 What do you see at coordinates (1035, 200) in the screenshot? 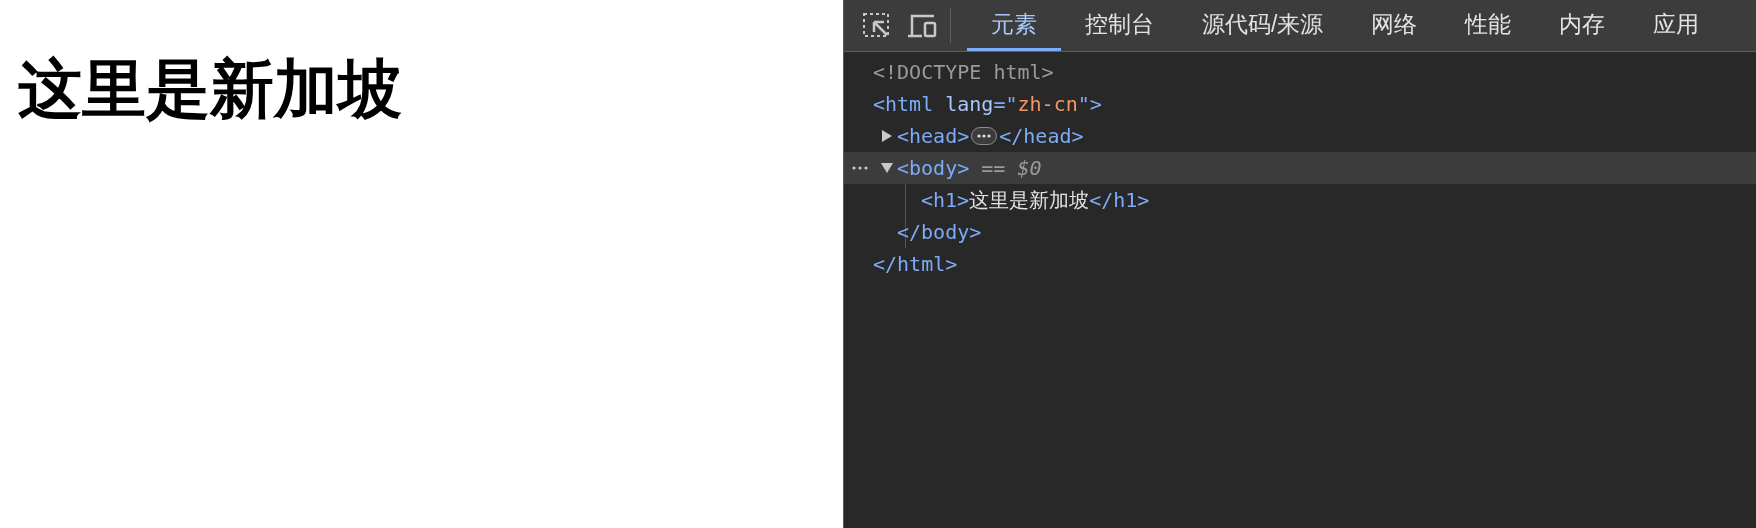
I see `code-line: <h1>这里是新加坡</h1>` at bounding box center [1035, 200].